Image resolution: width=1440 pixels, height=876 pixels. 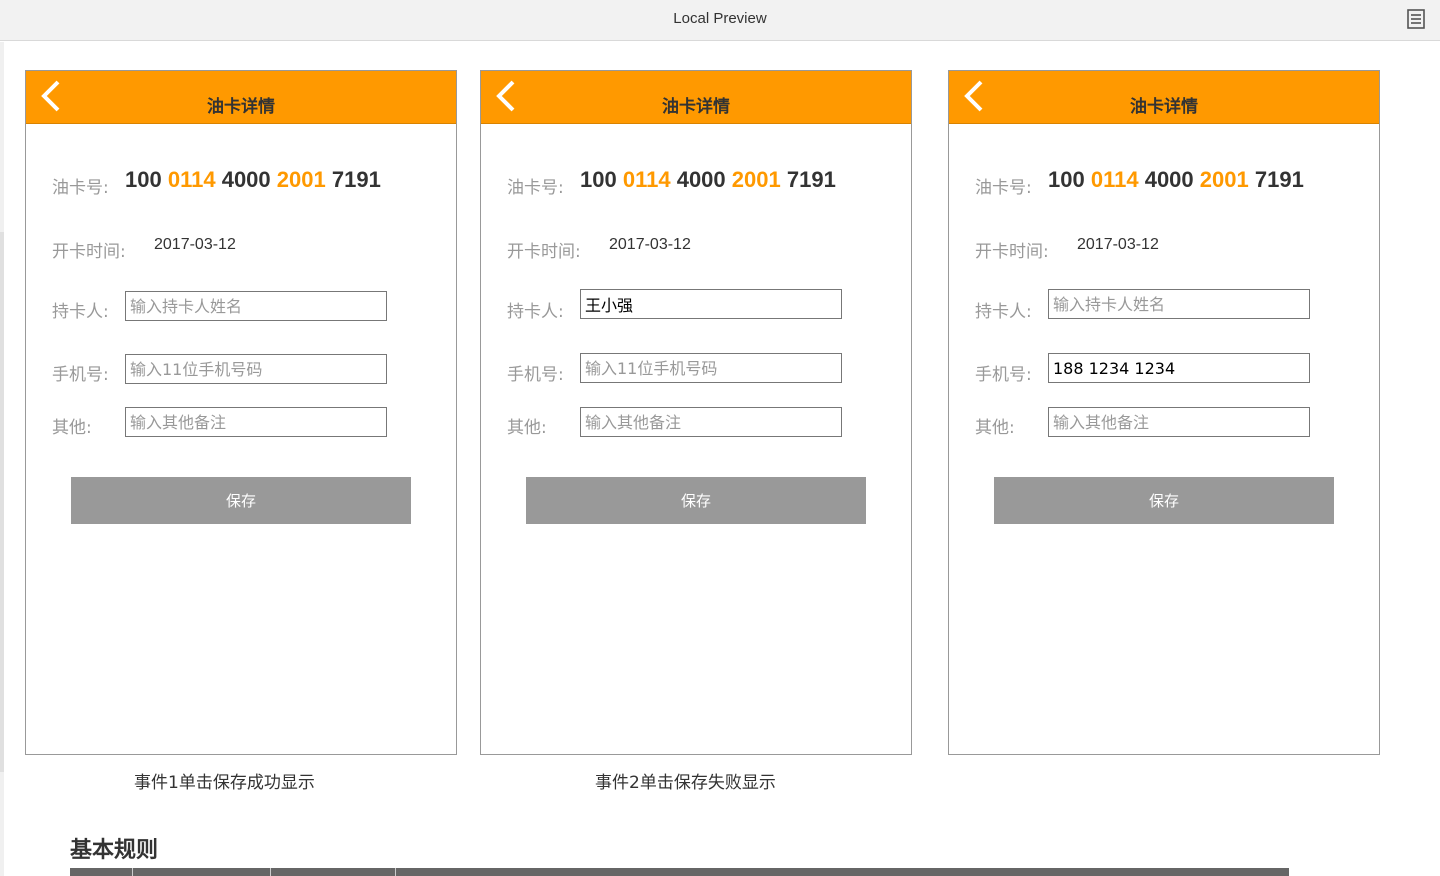 I want to click on rules-table-header, so click(x=679, y=872).